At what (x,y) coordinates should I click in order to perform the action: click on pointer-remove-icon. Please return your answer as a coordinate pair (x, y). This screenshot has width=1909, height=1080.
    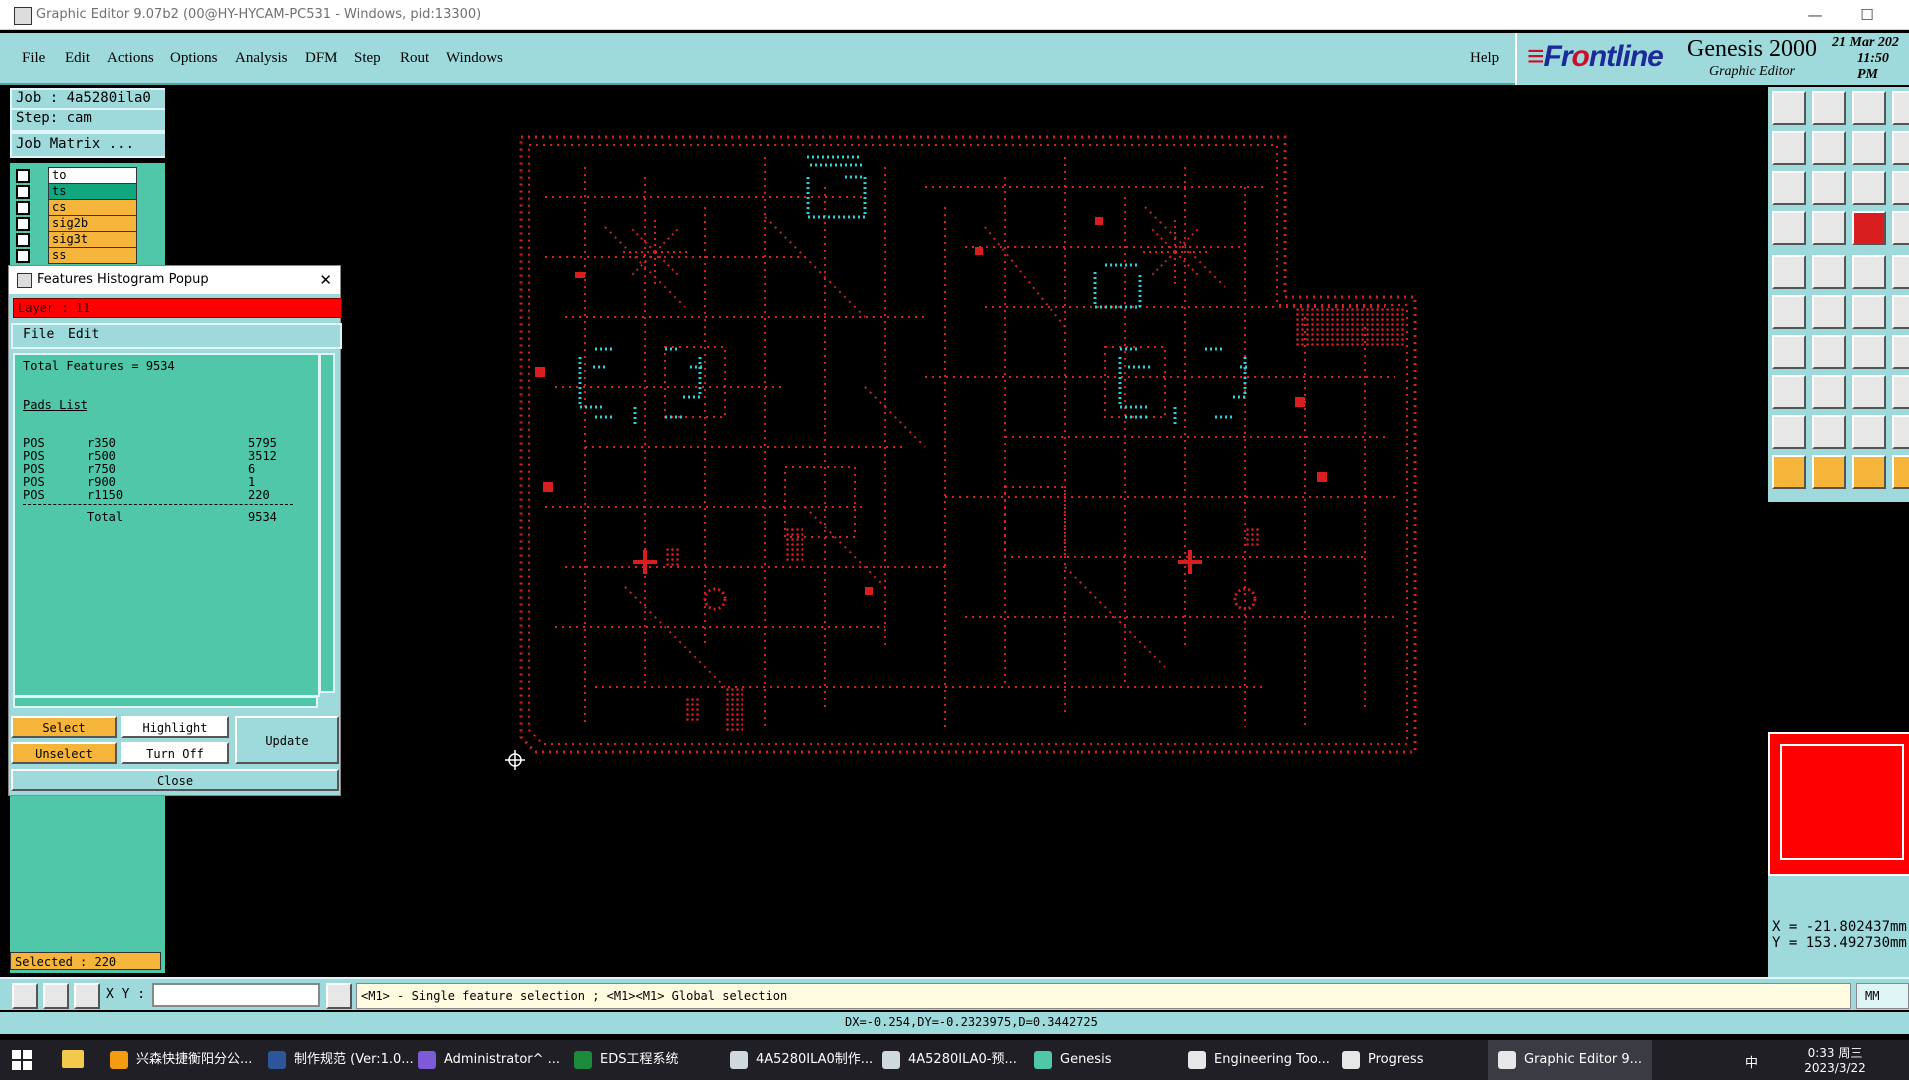
    Looking at the image, I should click on (1869, 472).